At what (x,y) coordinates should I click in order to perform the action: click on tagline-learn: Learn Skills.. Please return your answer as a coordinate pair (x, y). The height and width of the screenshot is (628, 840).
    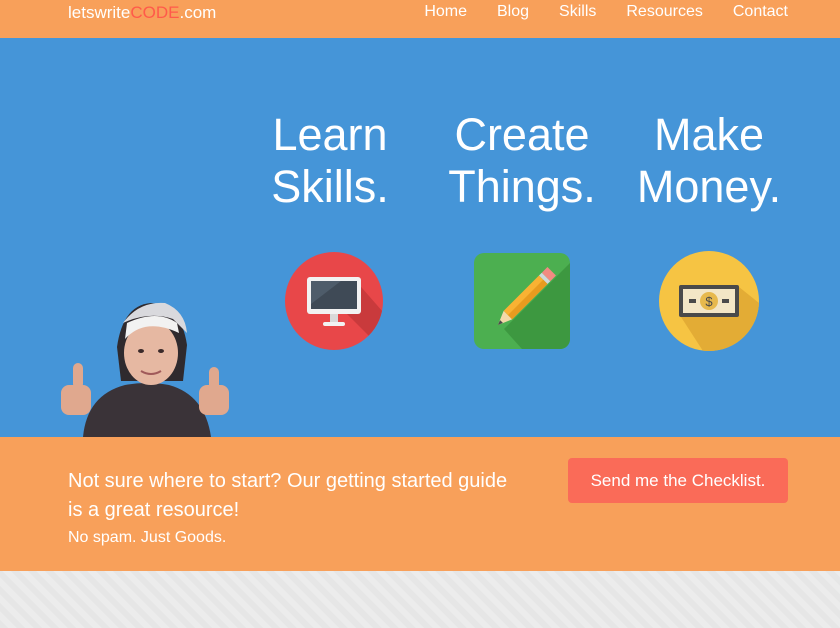
    Looking at the image, I should click on (330, 161).